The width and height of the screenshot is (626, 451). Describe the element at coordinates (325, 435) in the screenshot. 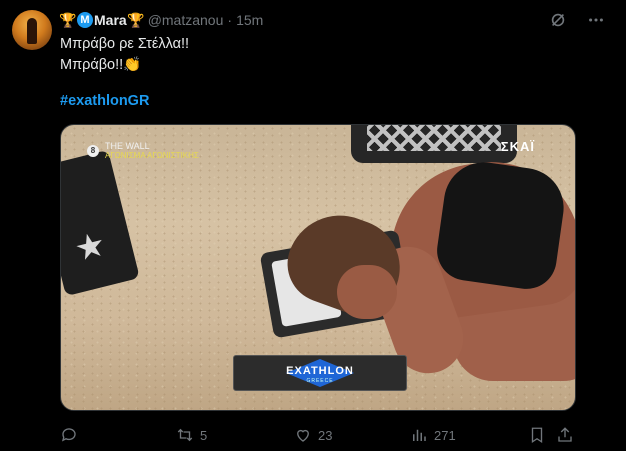

I see `like-count: 23` at that location.